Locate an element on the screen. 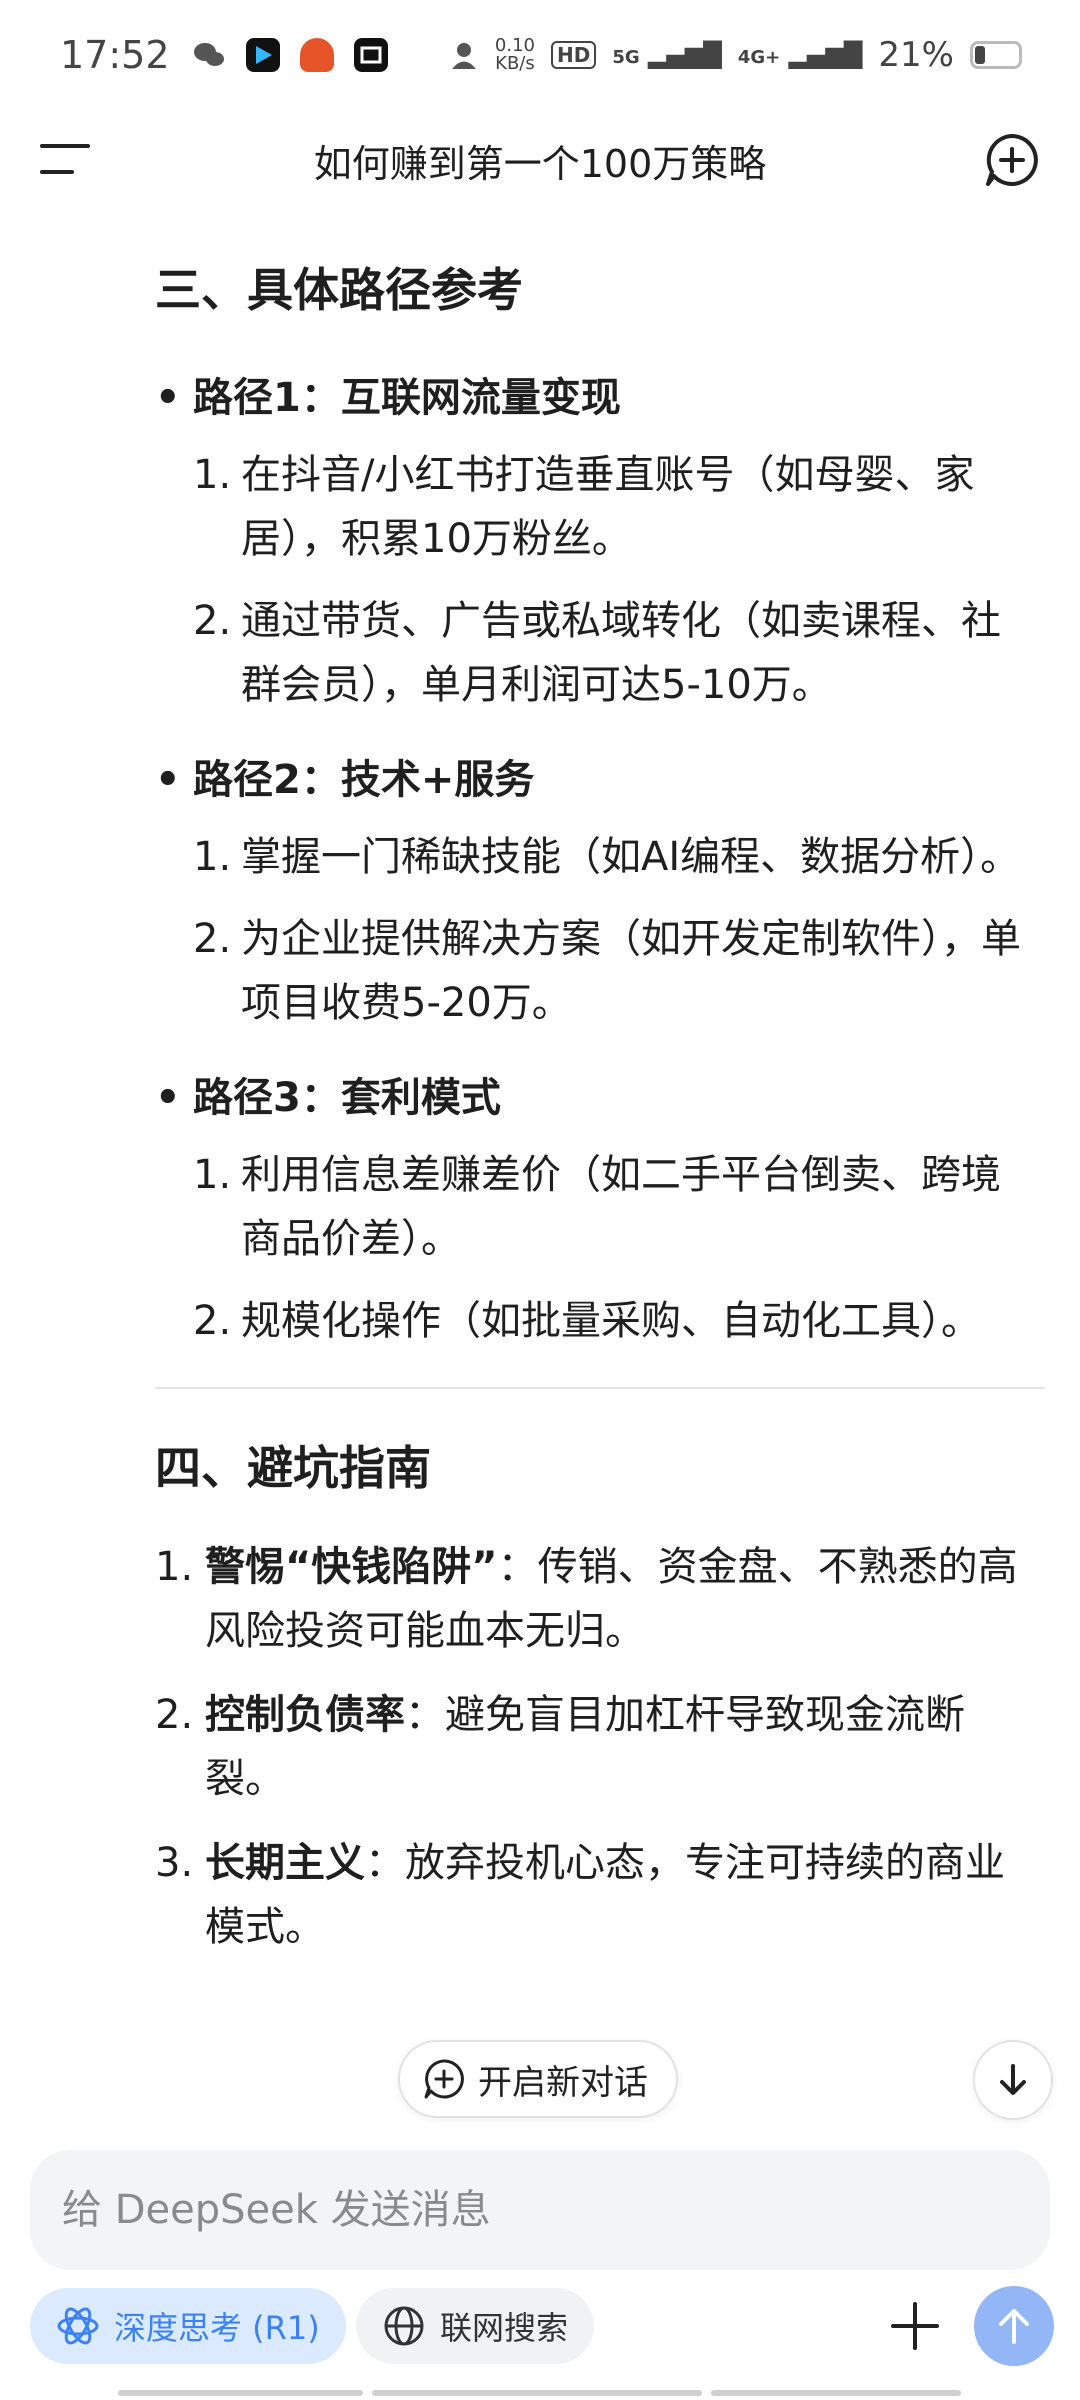  list-item: 1. 在抖音/小红书打造垂直账号（如母婴、家居），积累10万粉丝。 is located at coordinates (584, 507).